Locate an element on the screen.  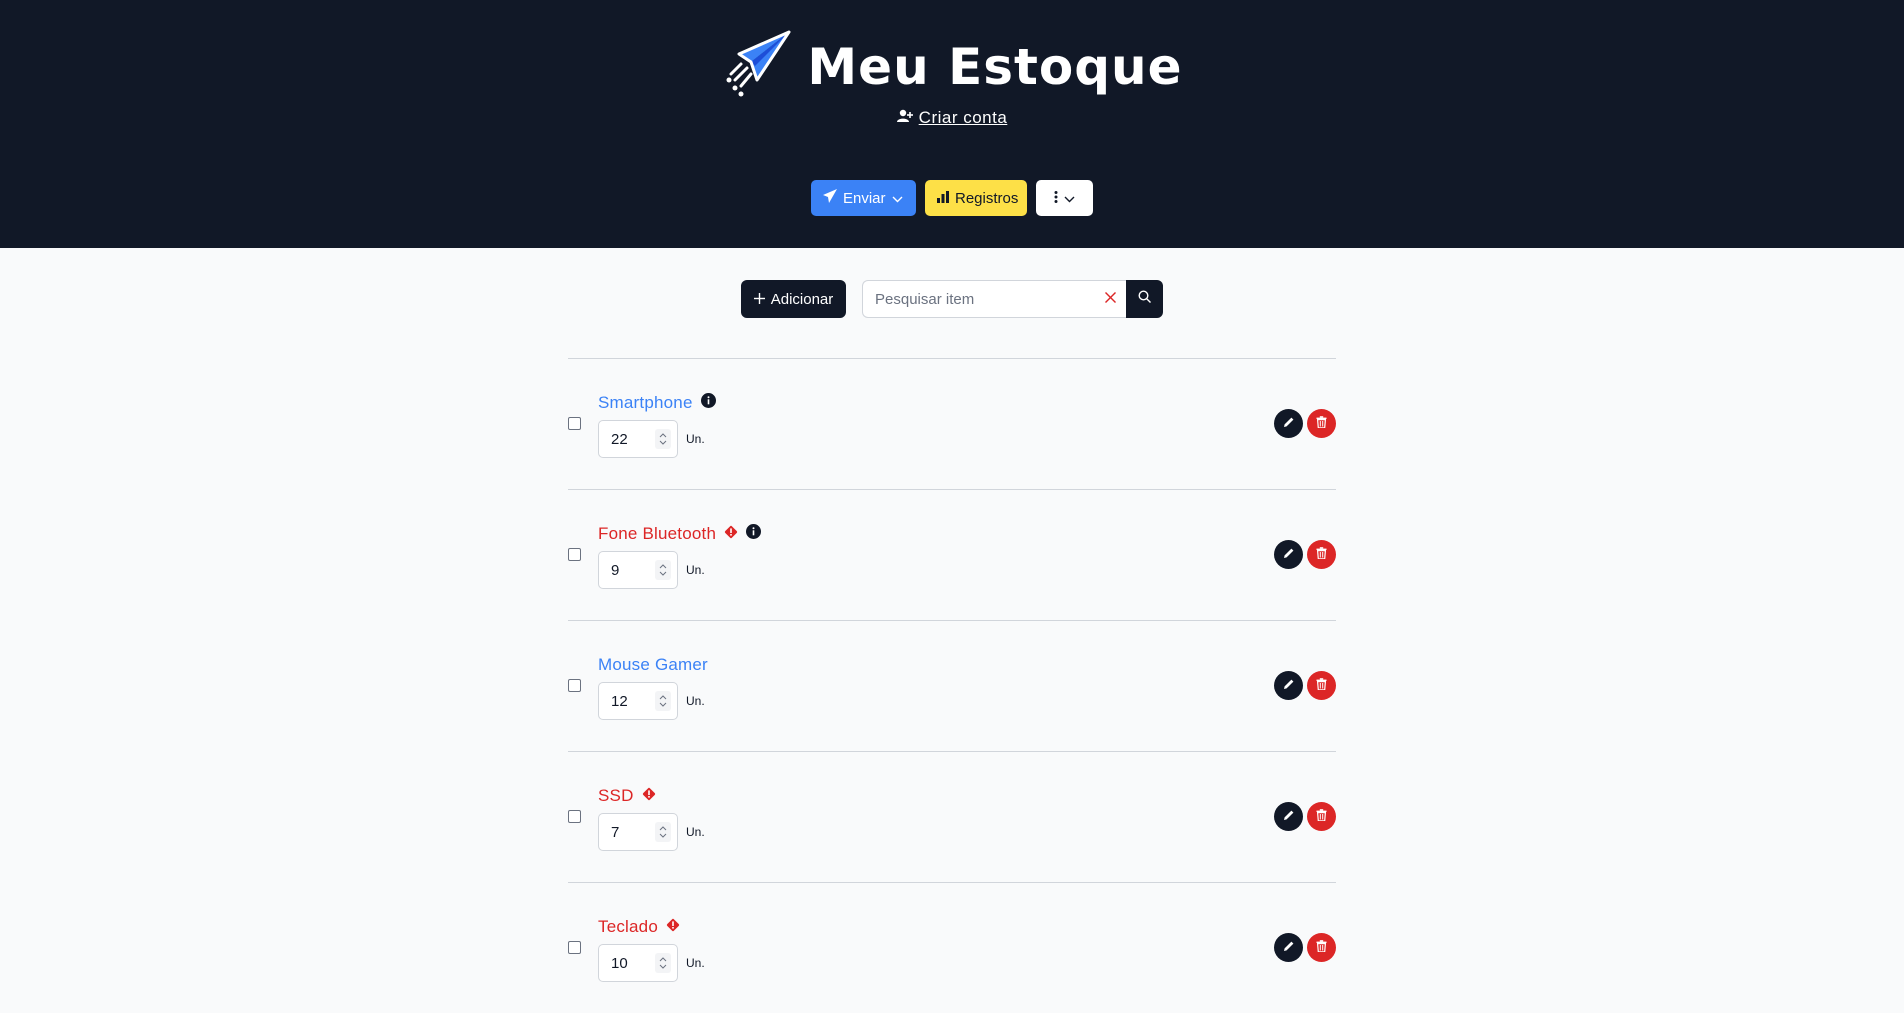
quantity-line: 22 Un. is located at coordinates (651, 439).